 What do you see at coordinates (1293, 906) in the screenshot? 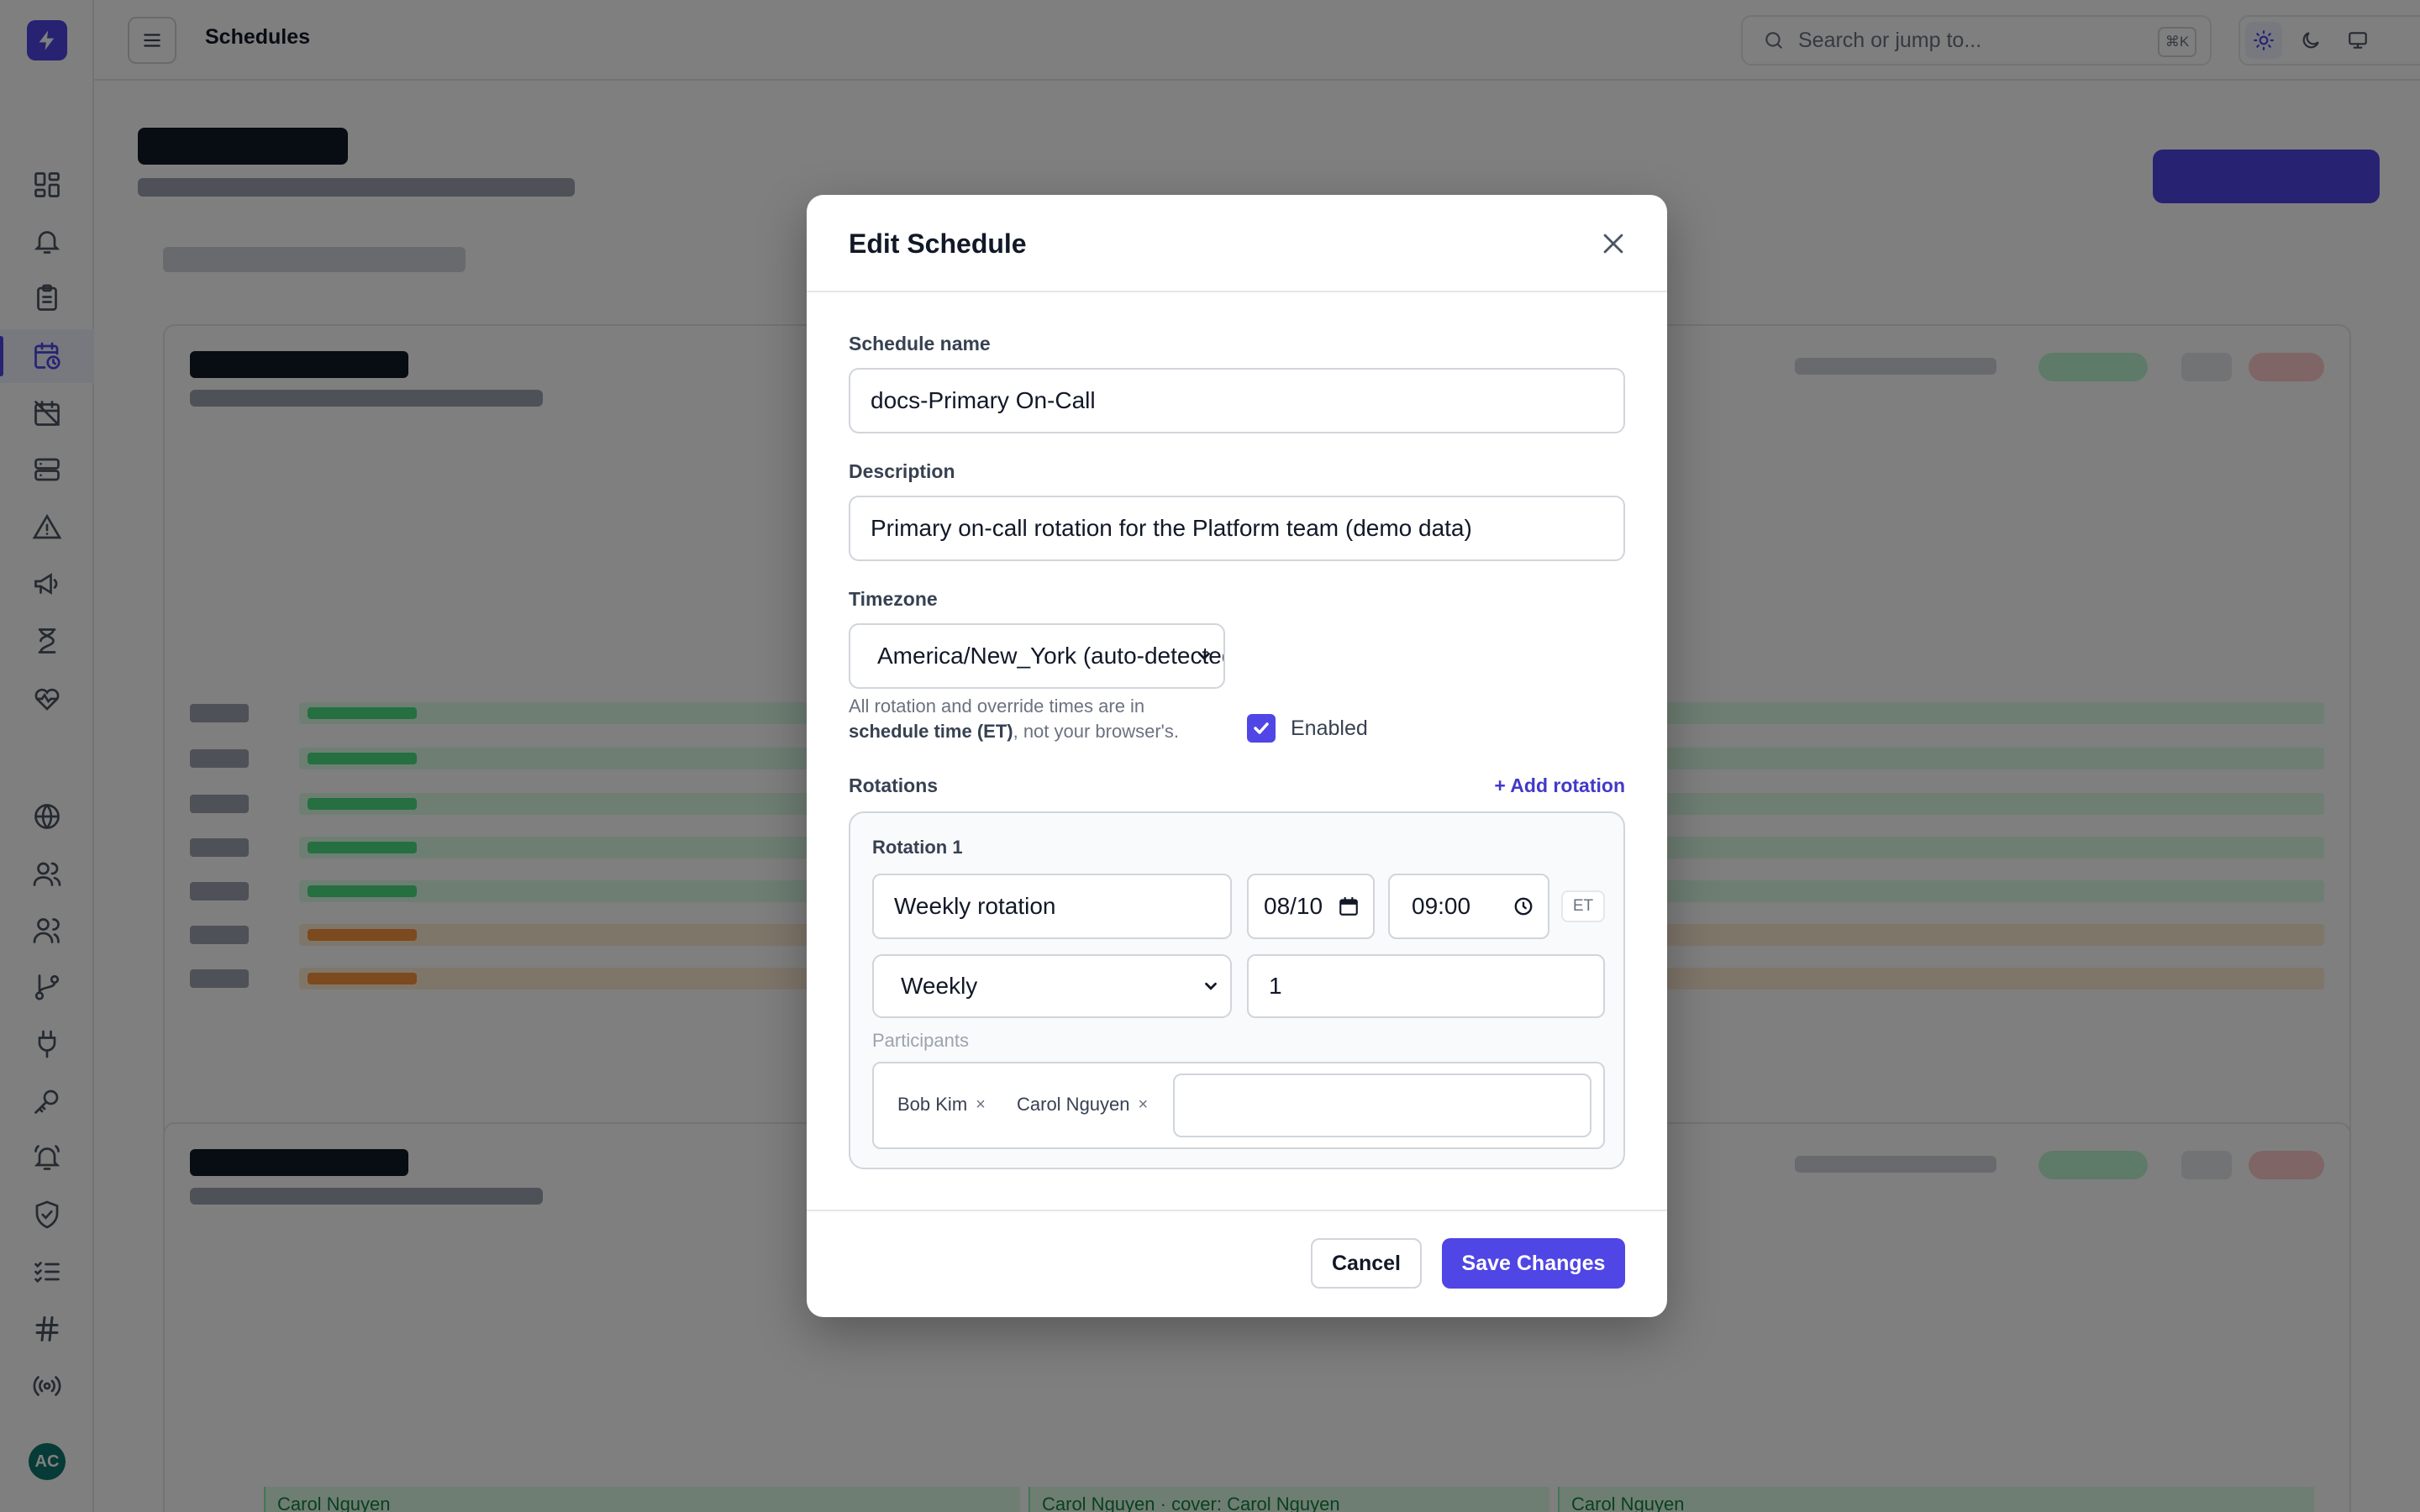
I see `start-date-value: 08/10` at bounding box center [1293, 906].